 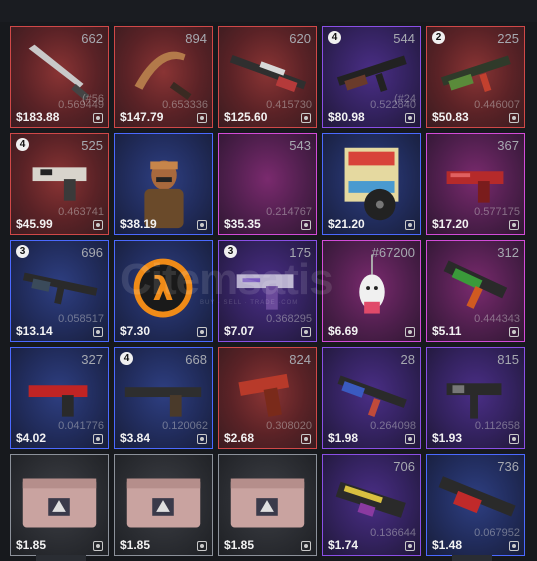 What do you see at coordinates (343, 545) in the screenshot?
I see `item-price: $1.74` at bounding box center [343, 545].